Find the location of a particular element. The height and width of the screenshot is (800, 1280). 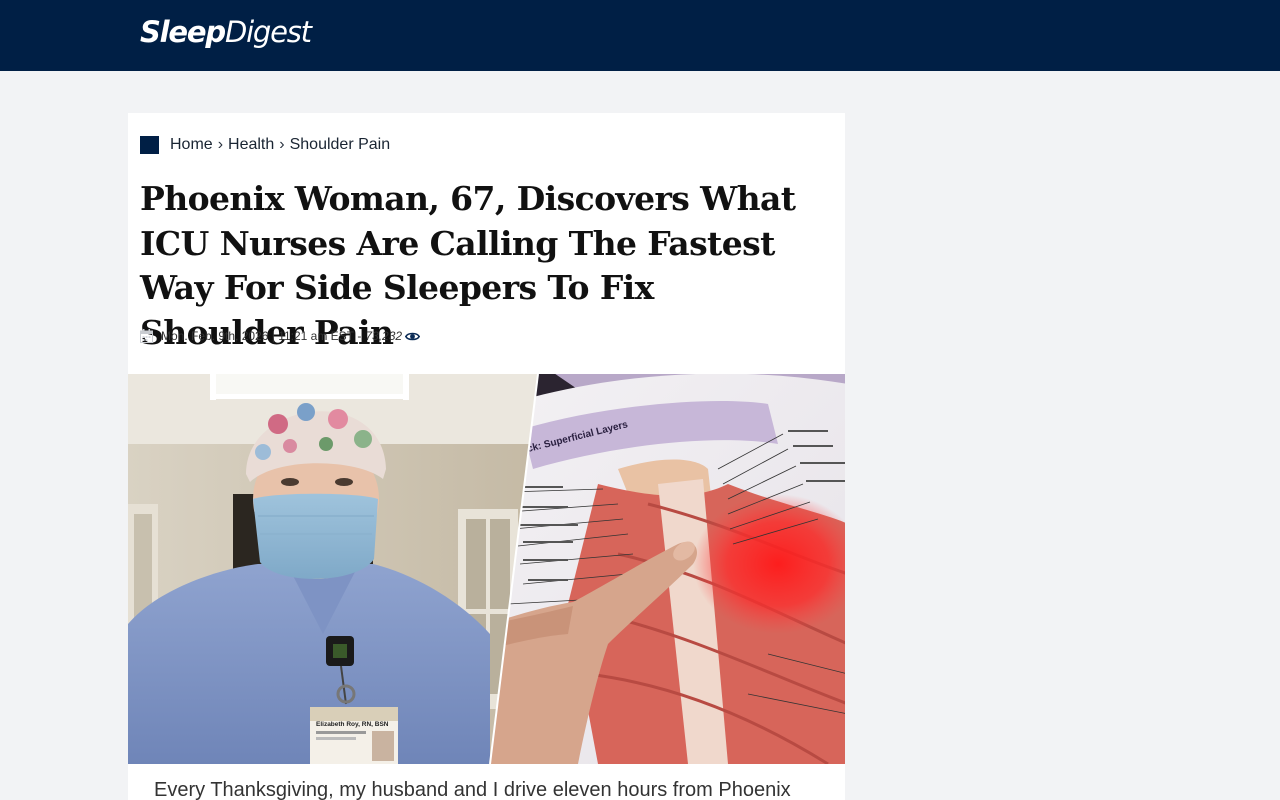

anatomy-book-photo: ck: Superficial Layers is located at coordinates (667, 569).